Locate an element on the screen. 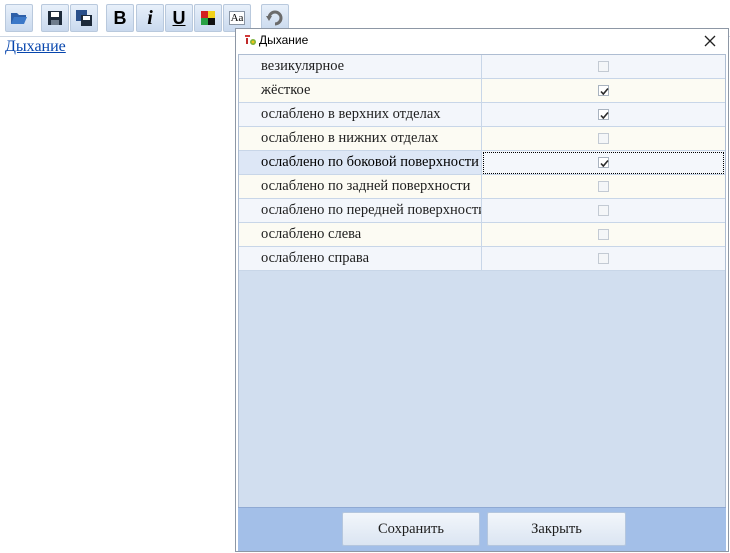 The height and width of the screenshot is (553, 730). bold-icon: B is located at coordinates (120, 18).